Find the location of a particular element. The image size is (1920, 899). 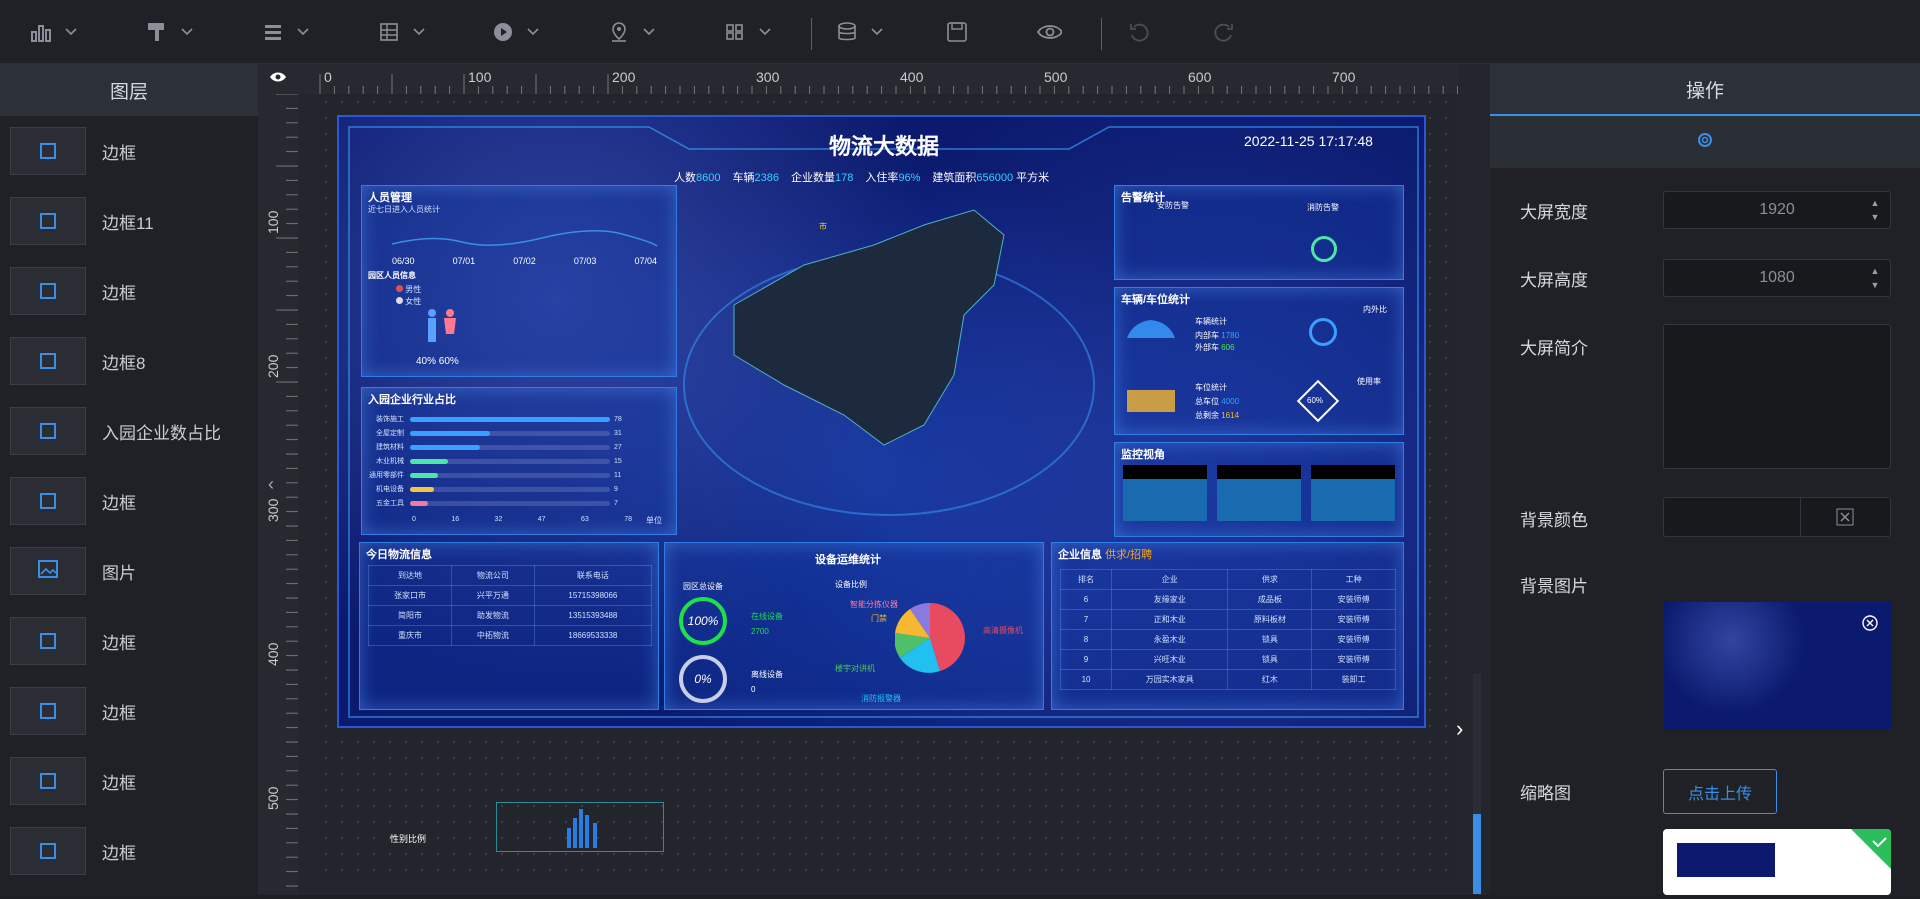

china-map: 市 is located at coordinates (886, 360).